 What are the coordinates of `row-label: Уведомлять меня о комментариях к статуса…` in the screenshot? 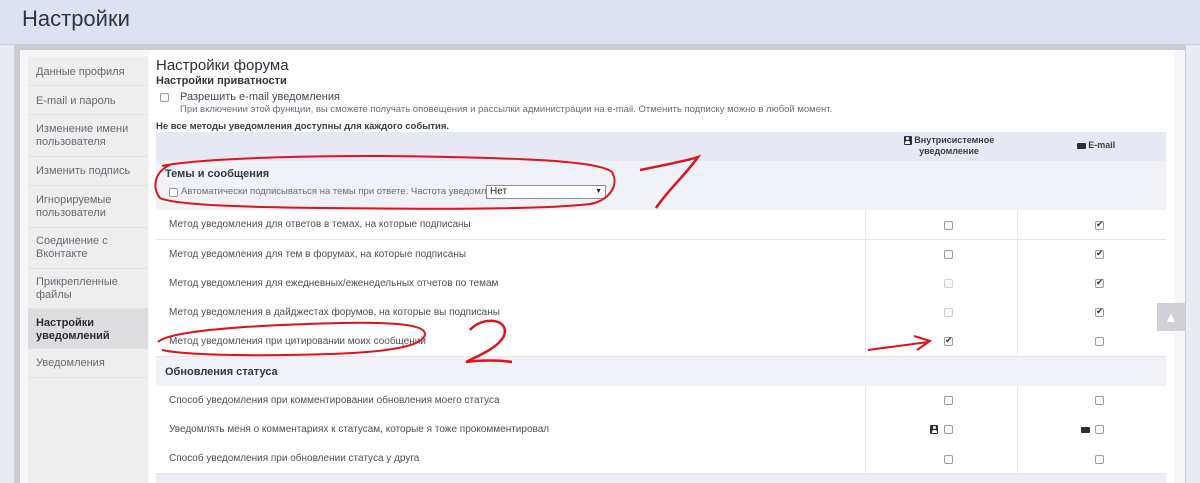 It's located at (359, 429).